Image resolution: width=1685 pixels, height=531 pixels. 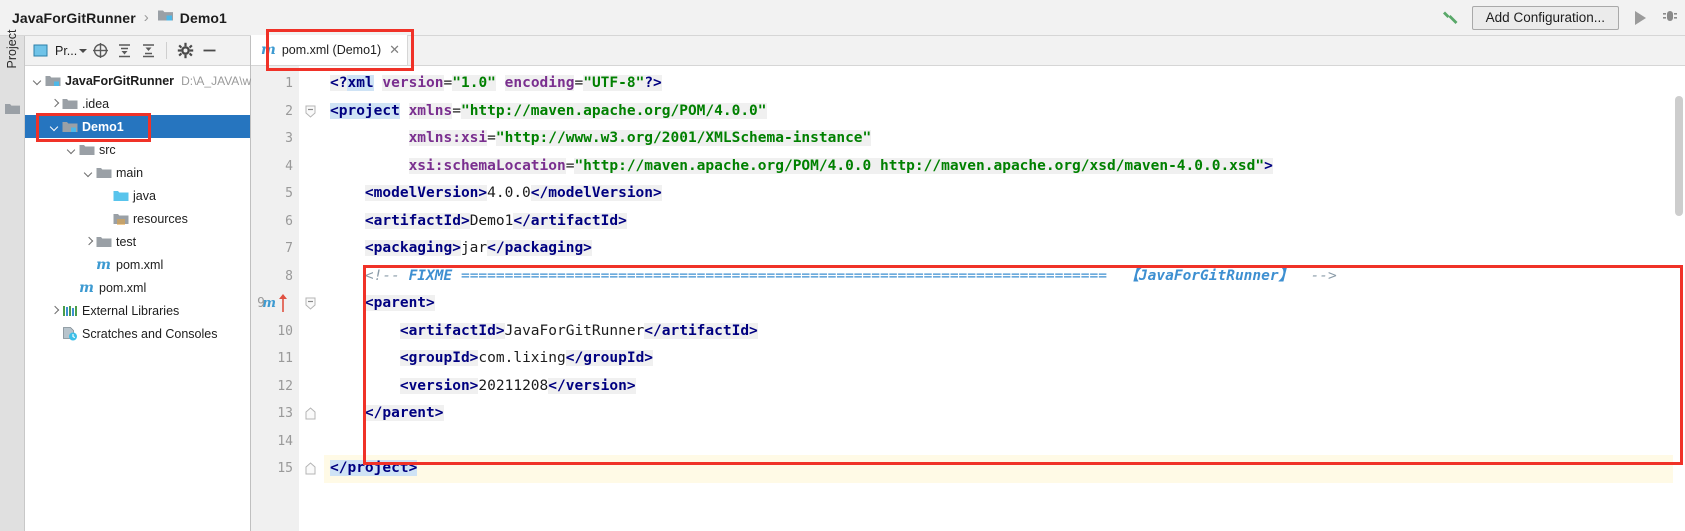 What do you see at coordinates (539, 248) in the screenshot?
I see `code-token: </packaging>` at bounding box center [539, 248].